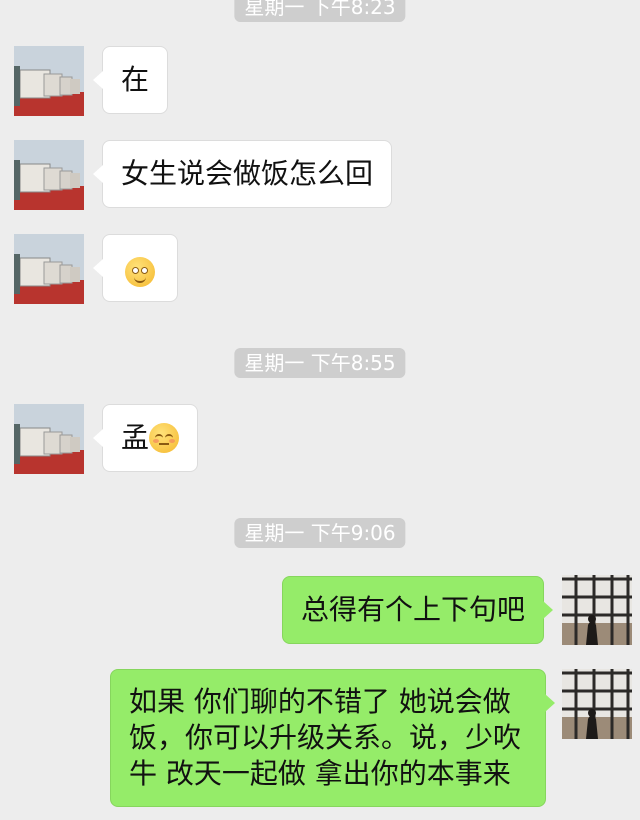 The width and height of the screenshot is (640, 820). Describe the element at coordinates (320, 363) in the screenshot. I see `timestamp: 星期一 下午8:55` at that location.